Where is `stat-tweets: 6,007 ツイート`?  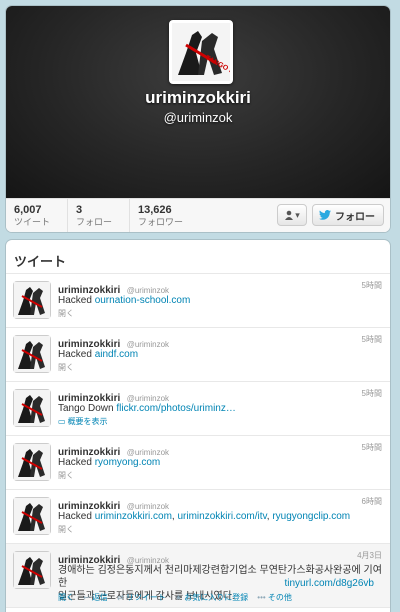
stat-tweets: 6,007 ツイート is located at coordinates (37, 215).